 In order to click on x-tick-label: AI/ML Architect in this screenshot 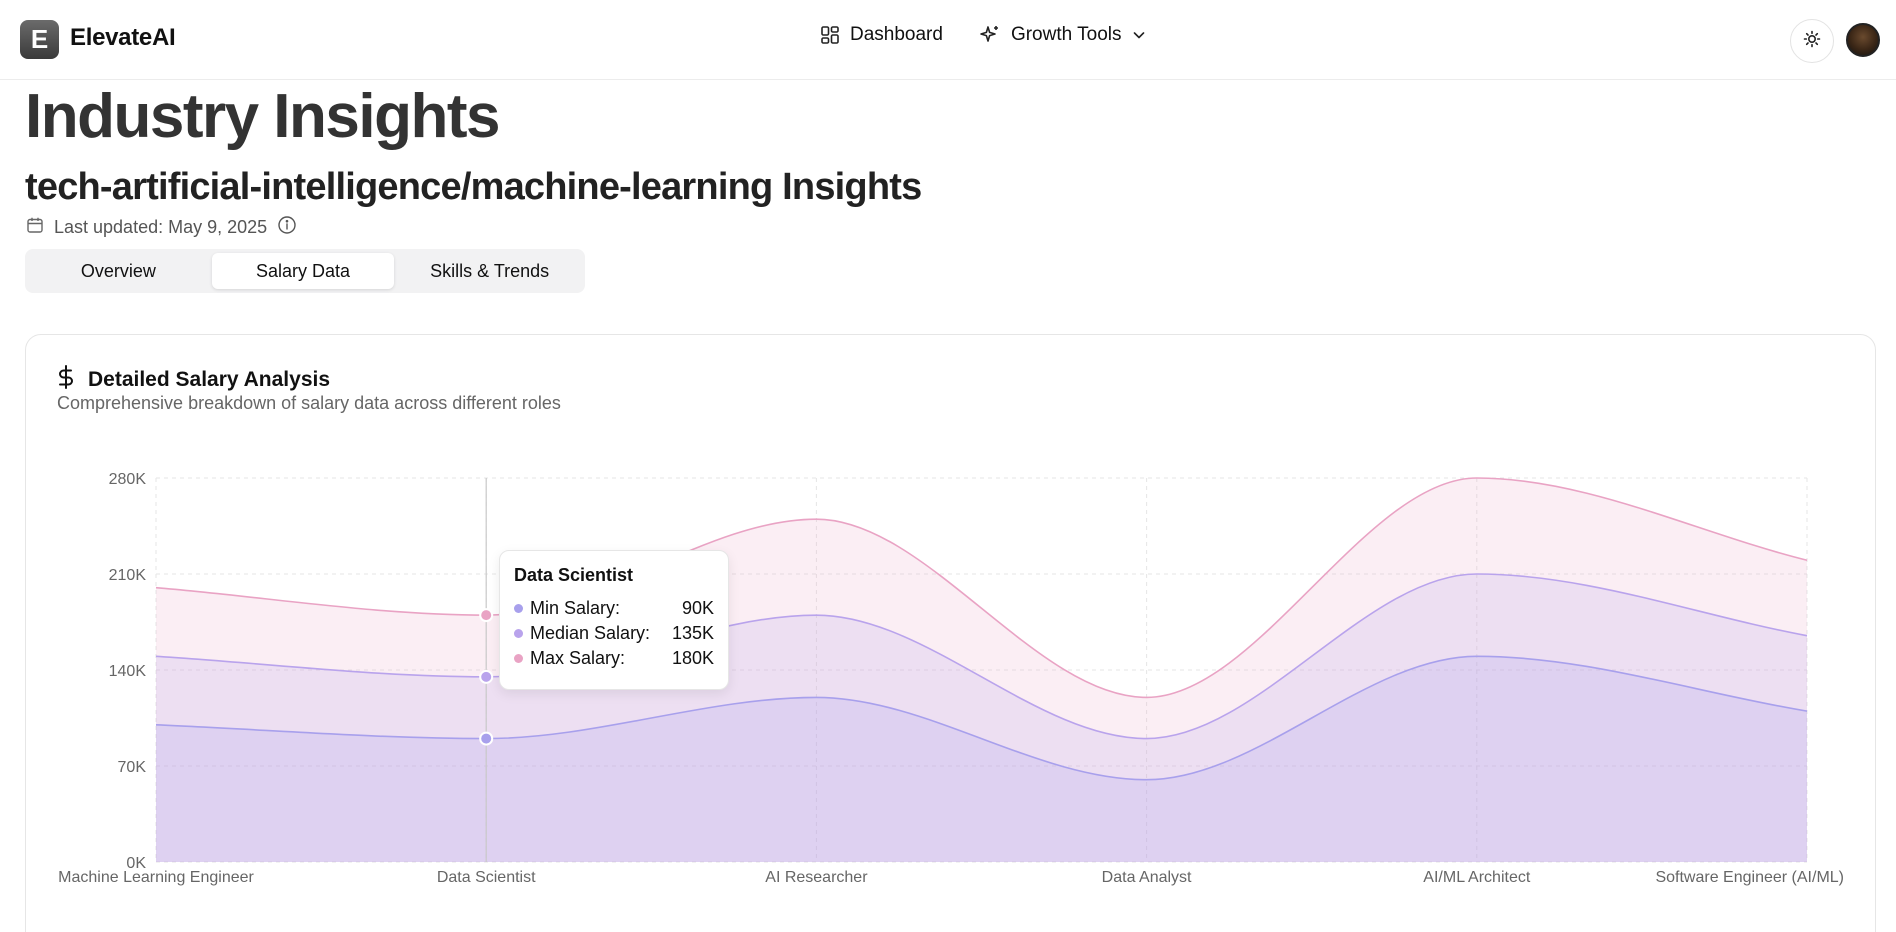, I will do `click(1477, 877)`.